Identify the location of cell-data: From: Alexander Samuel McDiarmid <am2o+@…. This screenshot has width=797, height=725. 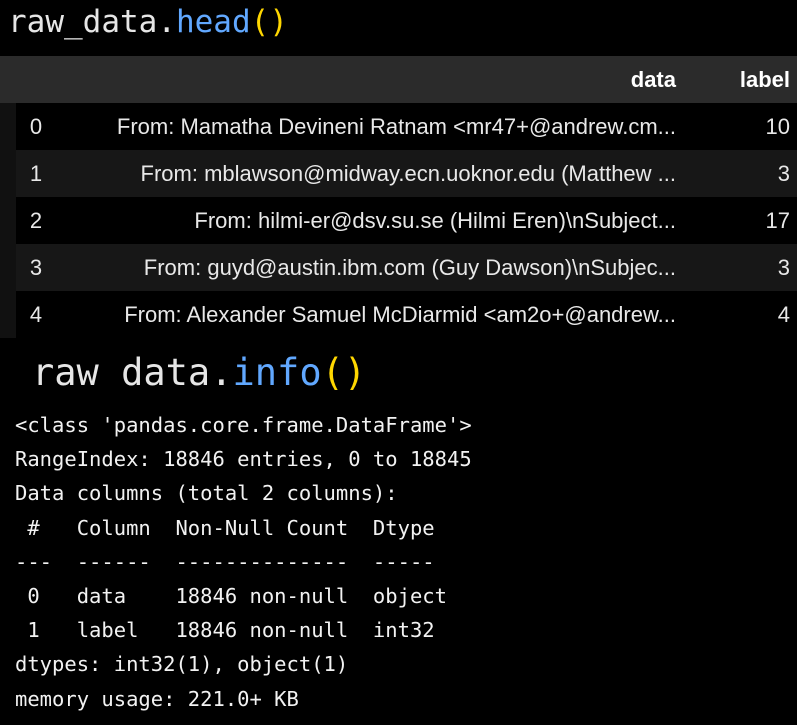
(377, 314).